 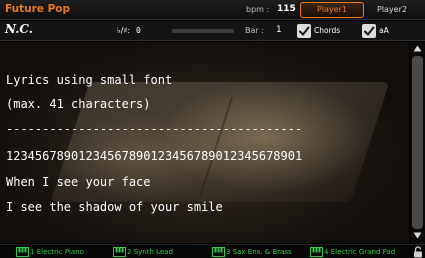 What do you see at coordinates (262, 252) in the screenshot?
I see `keyboard-sound-name: Sax Ens. & Brass` at bounding box center [262, 252].